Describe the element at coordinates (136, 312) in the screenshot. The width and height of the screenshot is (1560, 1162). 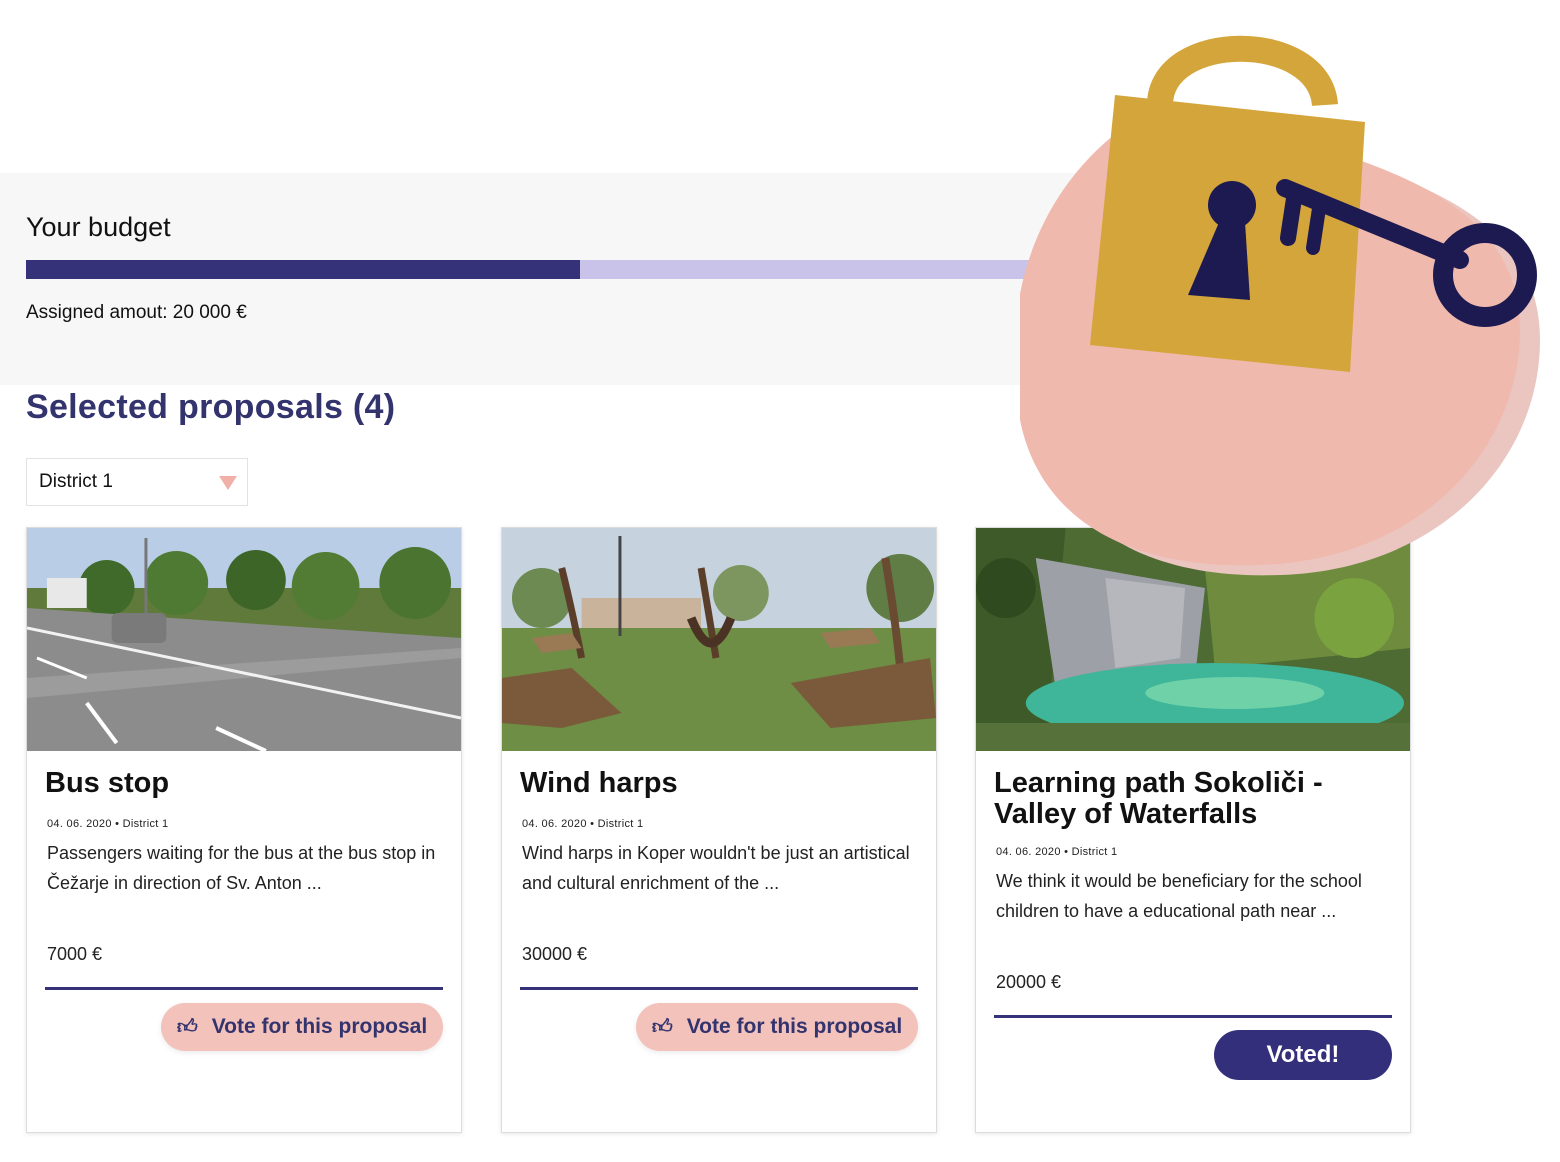
I see `assigned-amount: Assigned amout: 20 000 €` at that location.